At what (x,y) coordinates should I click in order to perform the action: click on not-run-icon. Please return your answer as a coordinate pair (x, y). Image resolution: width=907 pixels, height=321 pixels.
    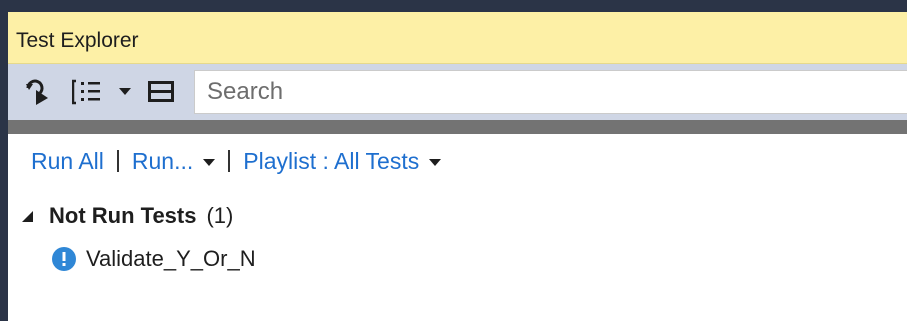
    Looking at the image, I should click on (64, 259).